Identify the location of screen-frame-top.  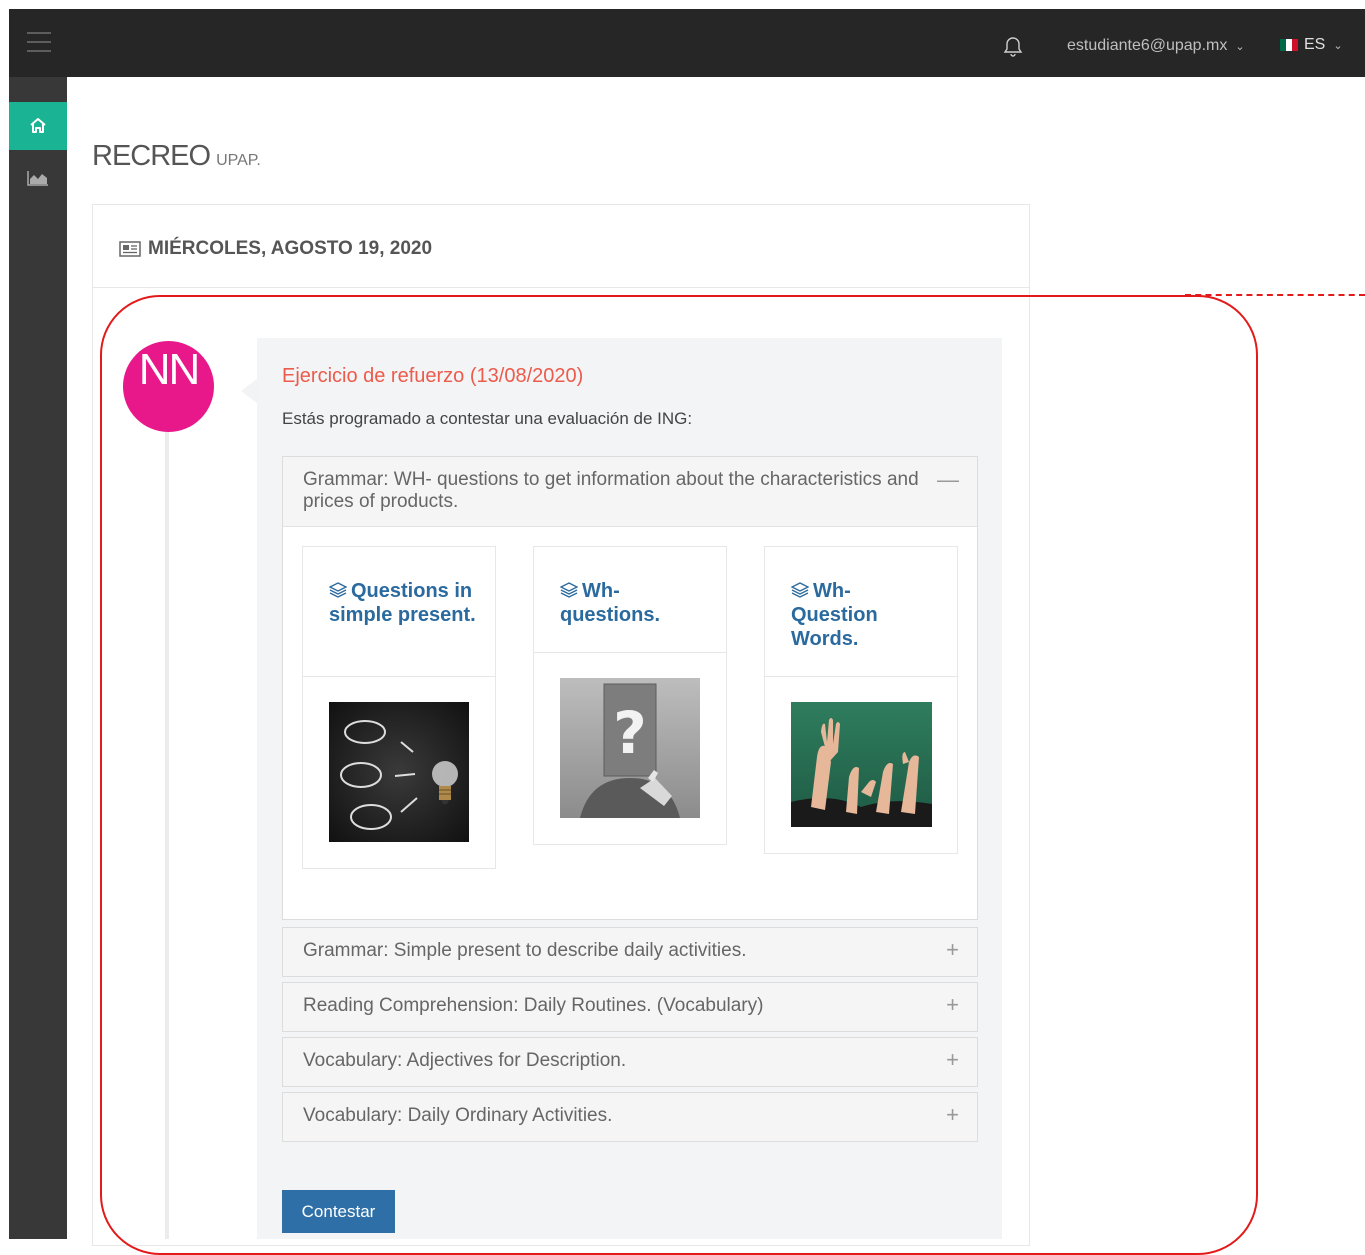
(682, 4).